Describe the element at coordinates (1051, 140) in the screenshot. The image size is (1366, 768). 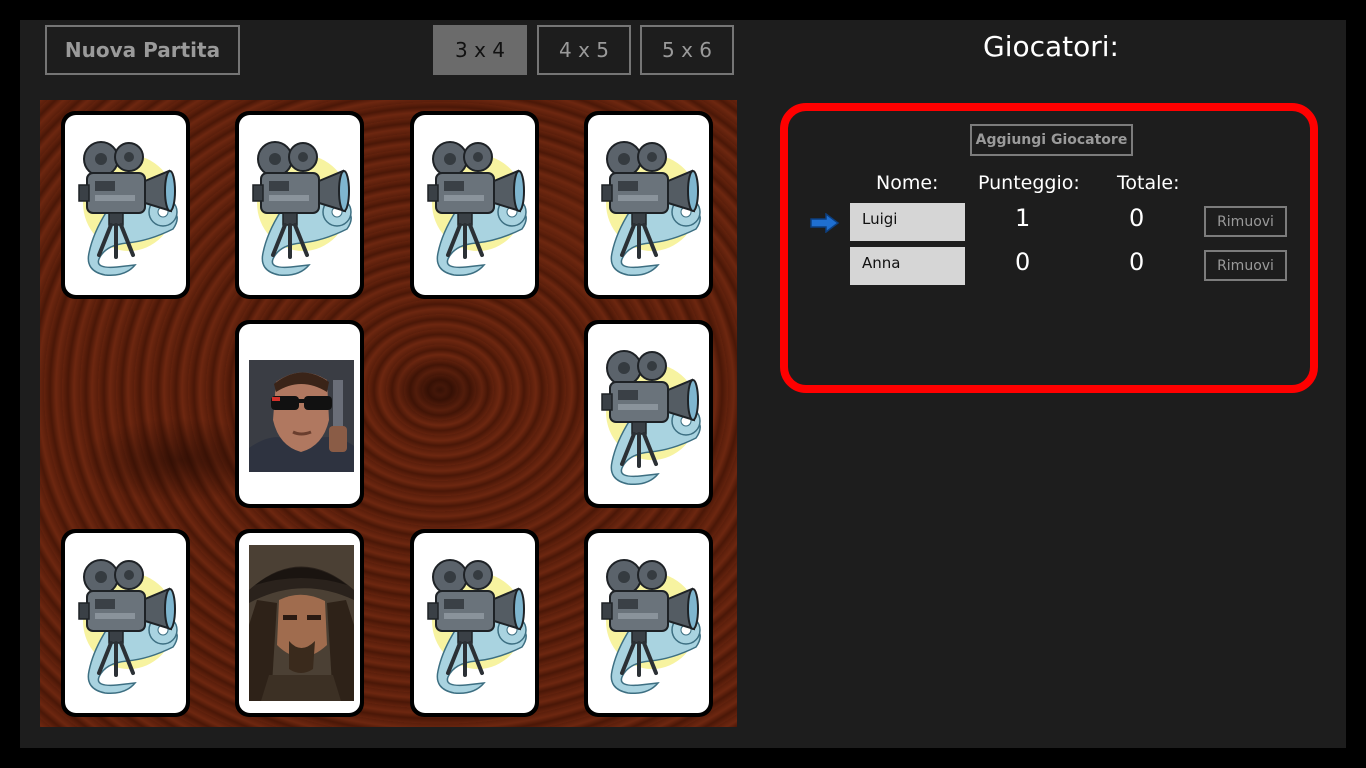
I see `add-player-button: Aggiungi Giocatore` at that location.